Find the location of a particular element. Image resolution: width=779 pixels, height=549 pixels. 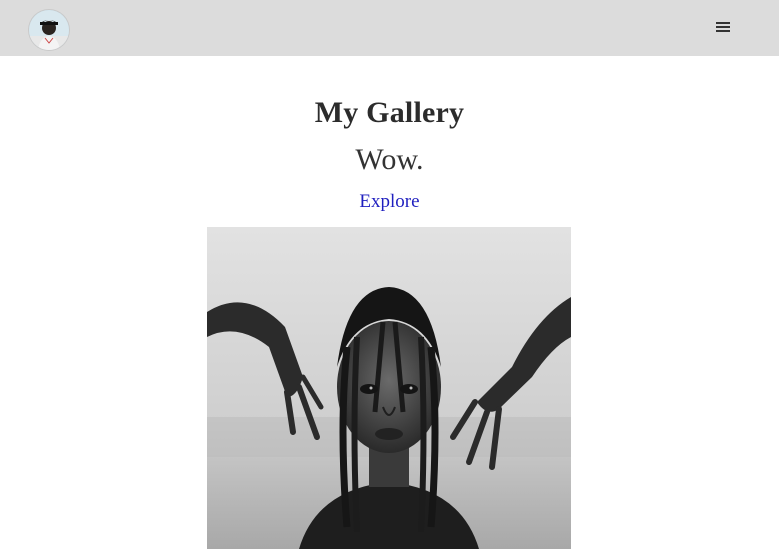

hamburger-menu-icon is located at coordinates (723, 27).